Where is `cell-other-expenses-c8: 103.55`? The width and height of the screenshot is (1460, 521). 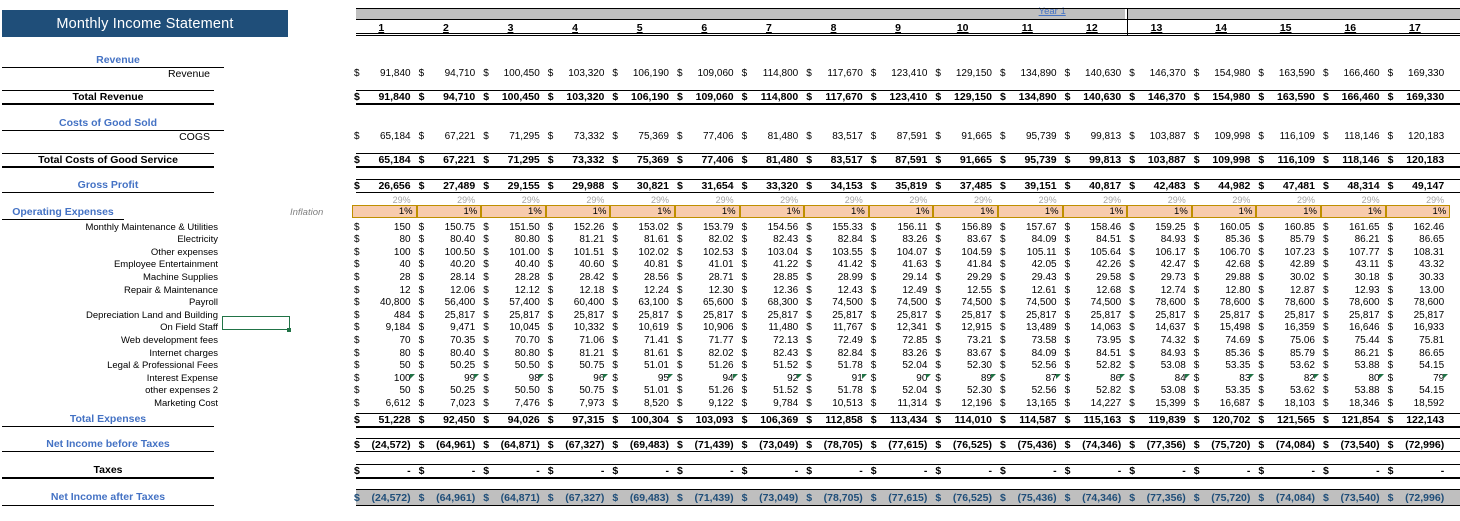 cell-other-expenses-c8: 103.55 is located at coordinates (839, 253).